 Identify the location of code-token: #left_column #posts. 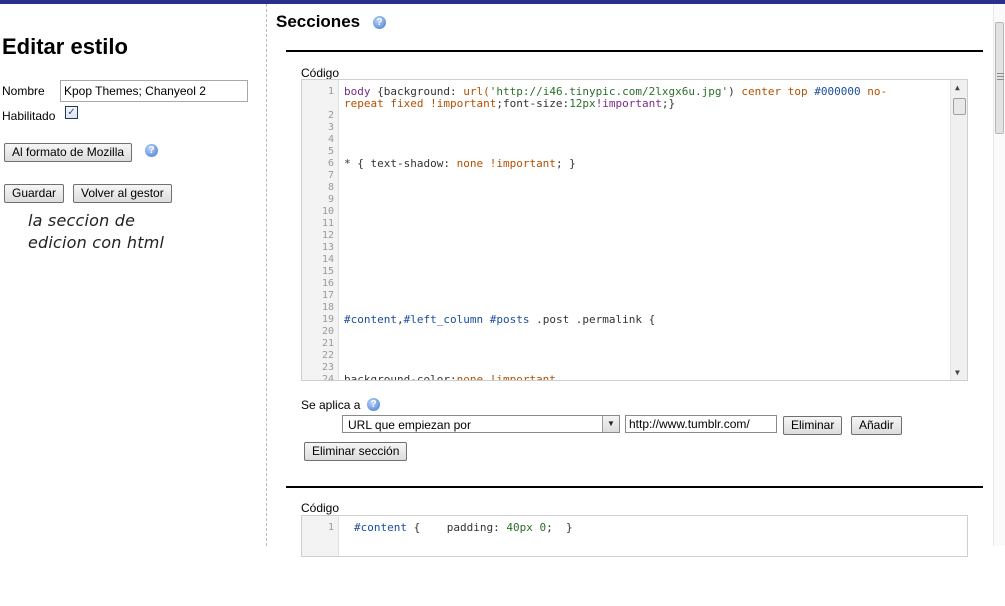
(466, 319).